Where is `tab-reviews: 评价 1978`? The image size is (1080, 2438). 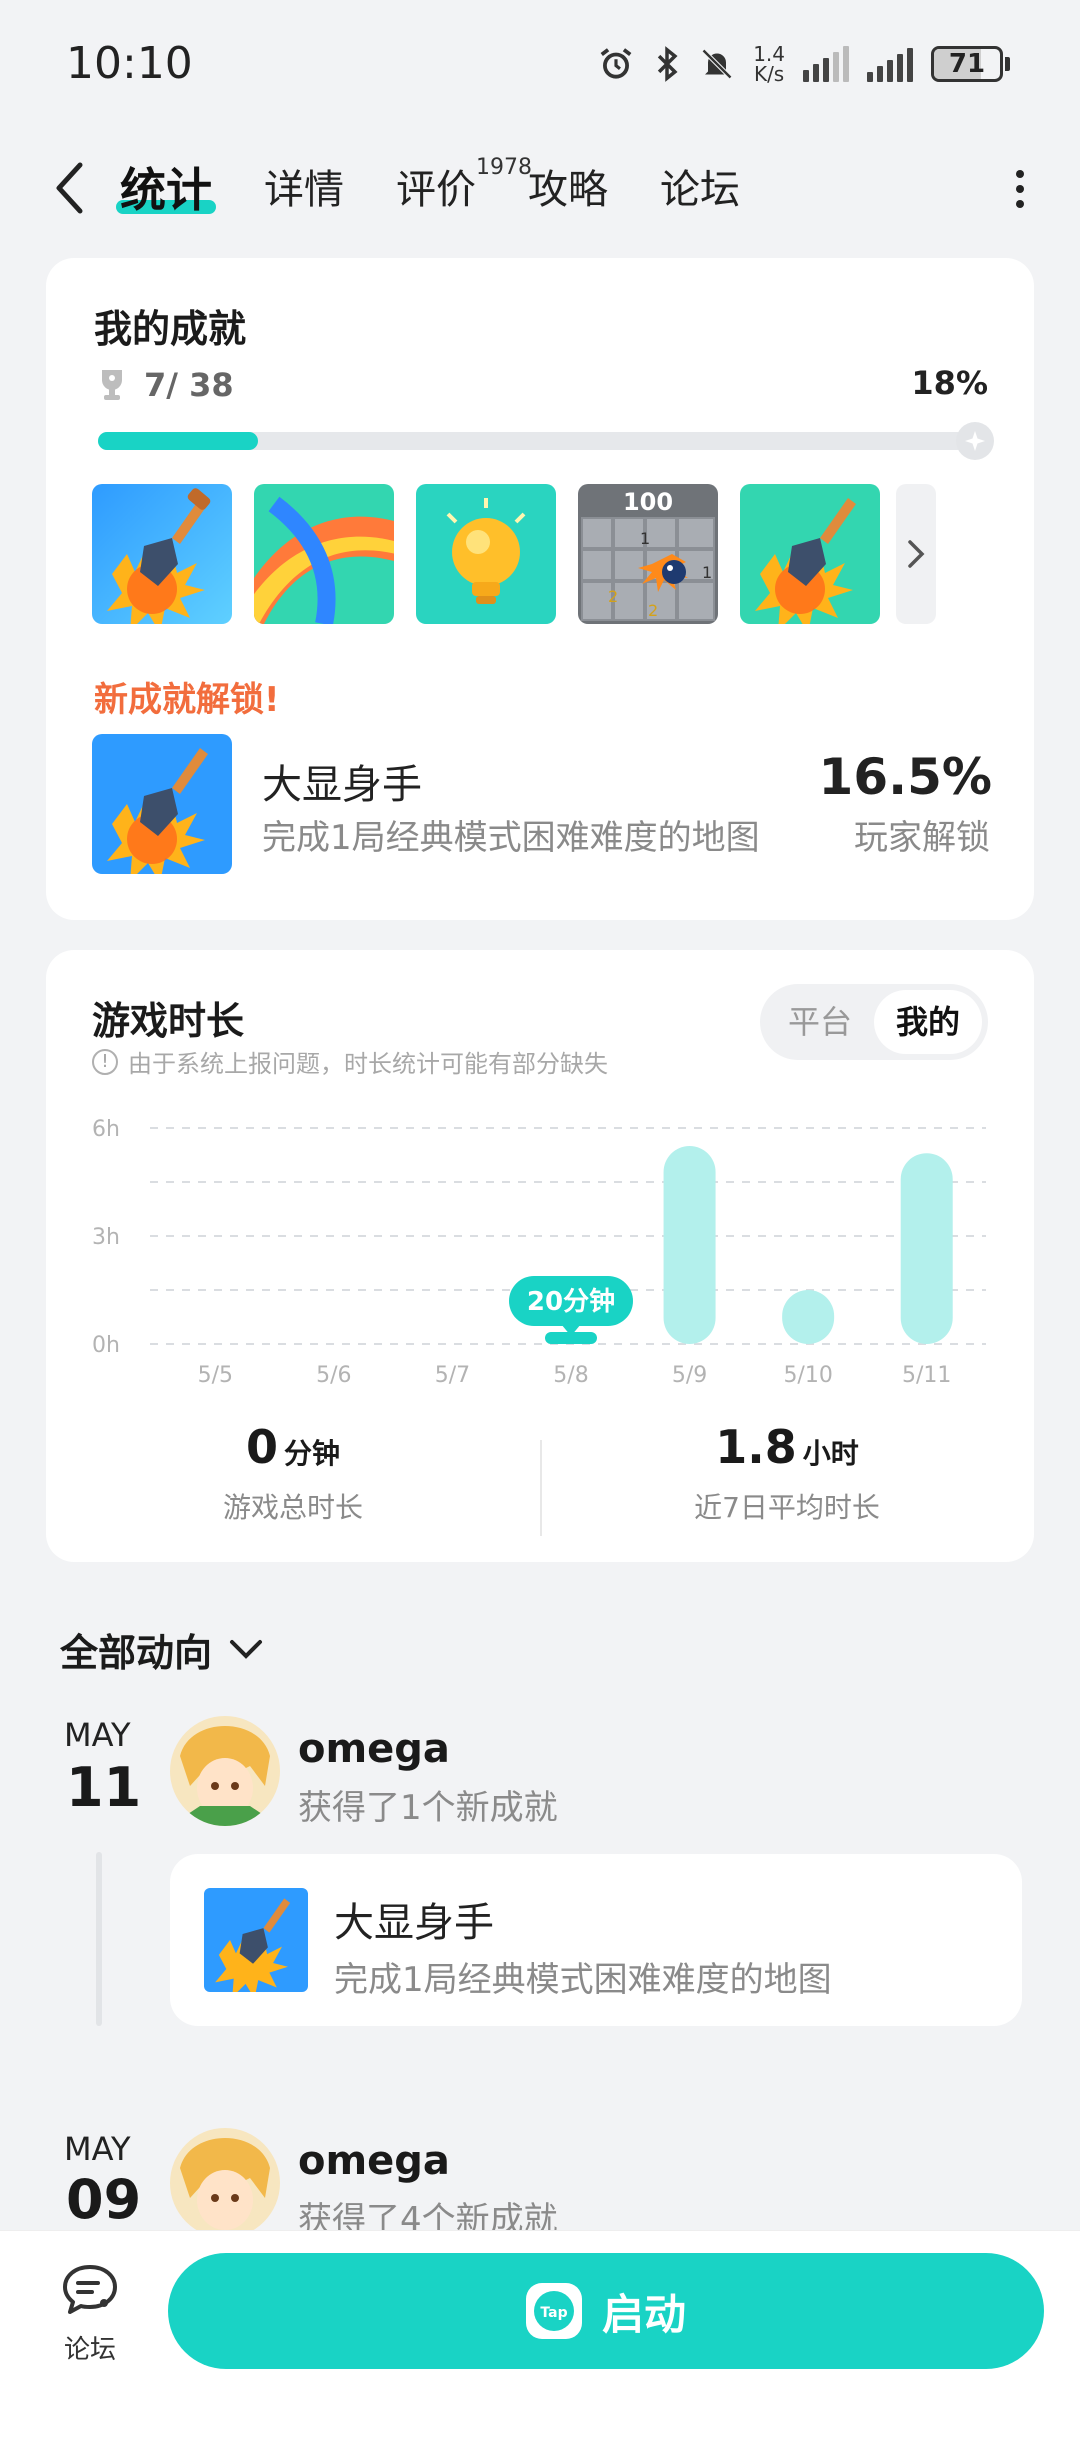 tab-reviews: 评价 1978 is located at coordinates (464, 187).